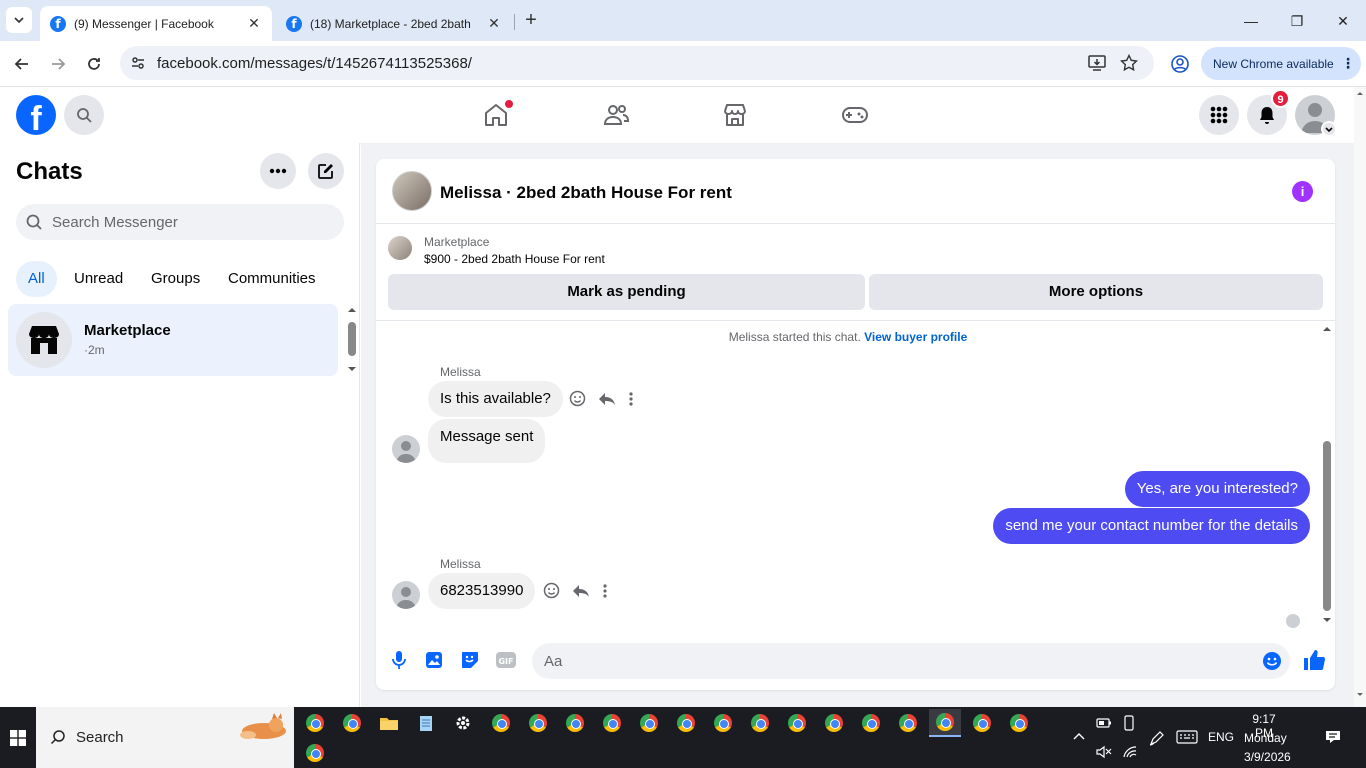 Image resolution: width=1366 pixels, height=768 pixels. Describe the element at coordinates (1281, 63) in the screenshot. I see `chrome-update-button: New Chrome available ⋮` at that location.